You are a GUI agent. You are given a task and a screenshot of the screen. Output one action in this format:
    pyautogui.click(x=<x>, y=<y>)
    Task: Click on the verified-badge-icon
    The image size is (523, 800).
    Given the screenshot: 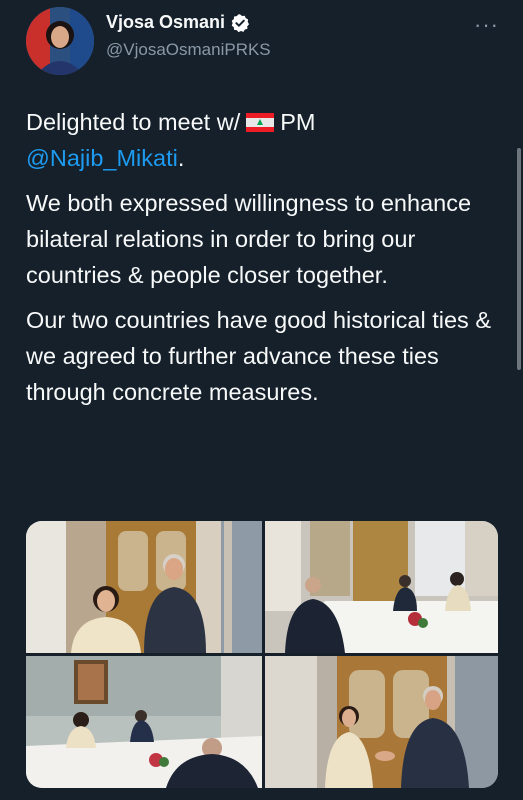 What is the action you would take?
    pyautogui.click(x=240, y=22)
    